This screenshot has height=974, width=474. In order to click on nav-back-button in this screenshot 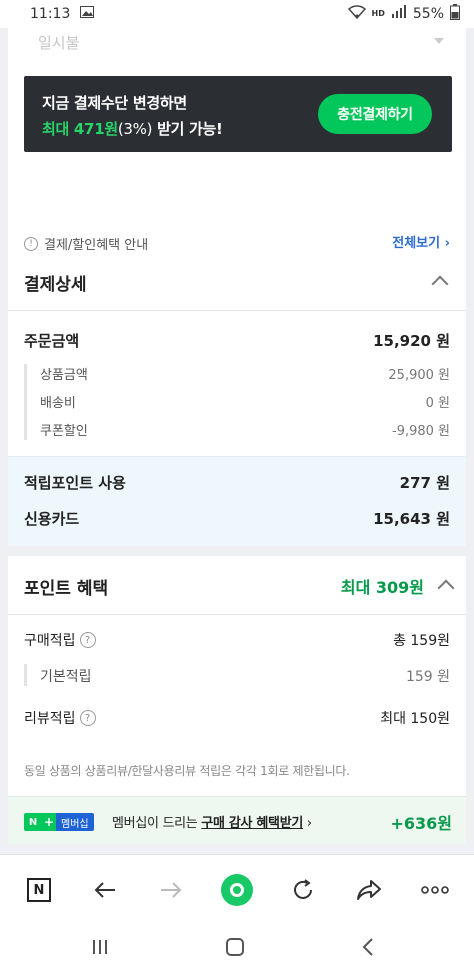, I will do `click(368, 949)`.